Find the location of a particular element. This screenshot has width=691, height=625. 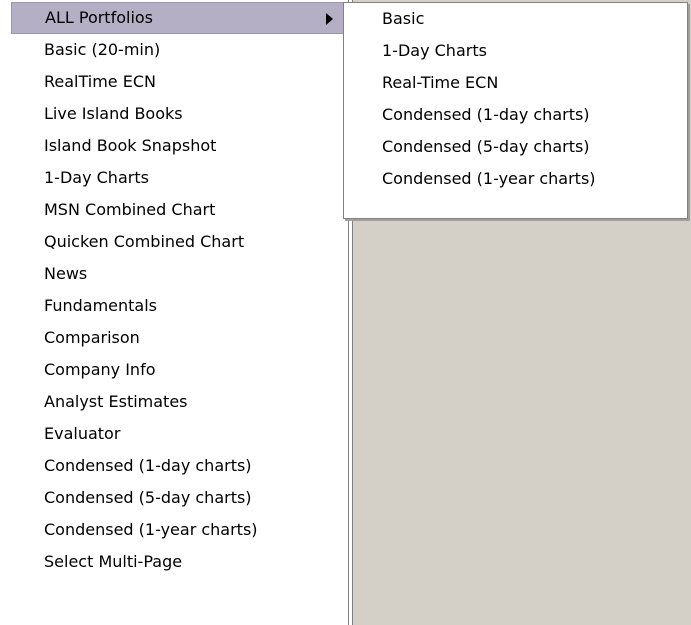

submenu-item-label: Condensed (5-day charts) is located at coordinates (486, 146).